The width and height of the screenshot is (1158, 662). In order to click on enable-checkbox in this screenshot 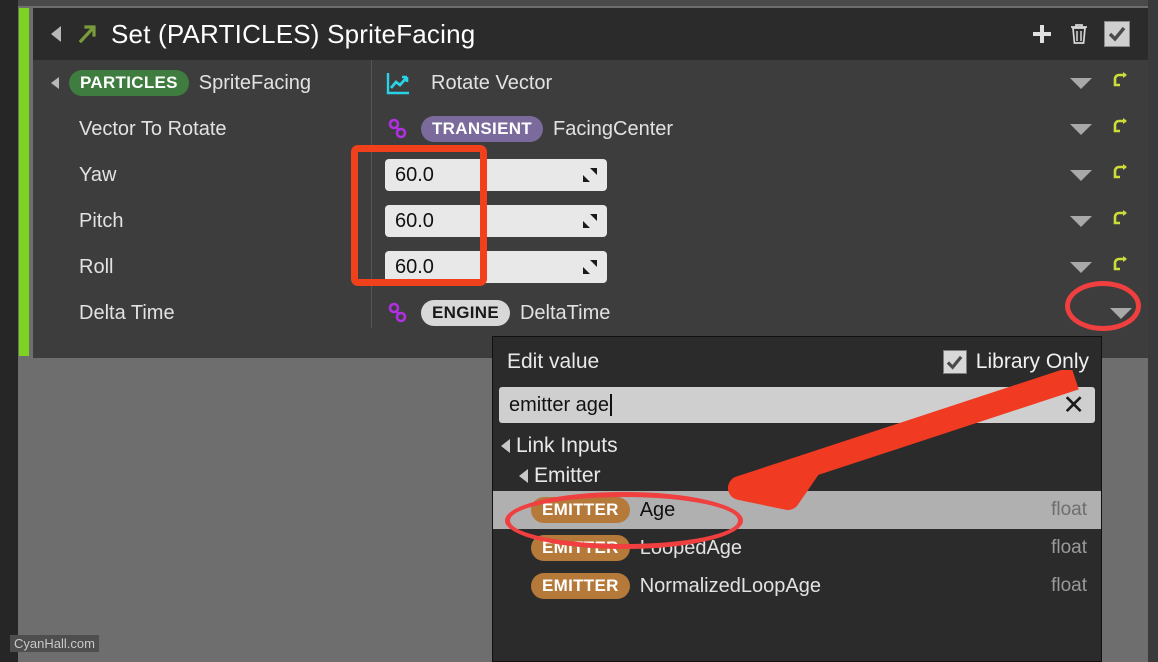, I will do `click(1117, 34)`.